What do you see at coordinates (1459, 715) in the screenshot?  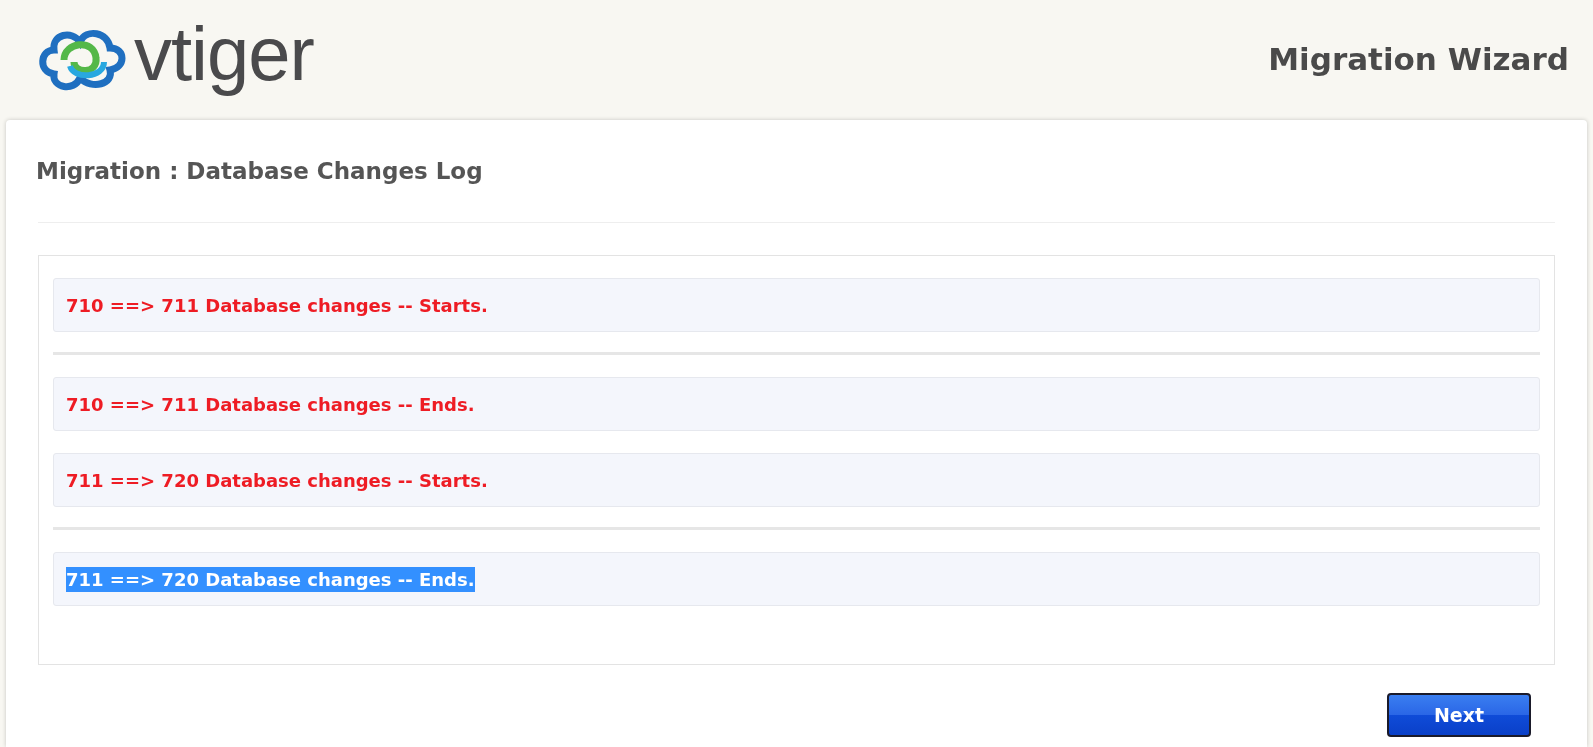 I see `next-button: Next` at bounding box center [1459, 715].